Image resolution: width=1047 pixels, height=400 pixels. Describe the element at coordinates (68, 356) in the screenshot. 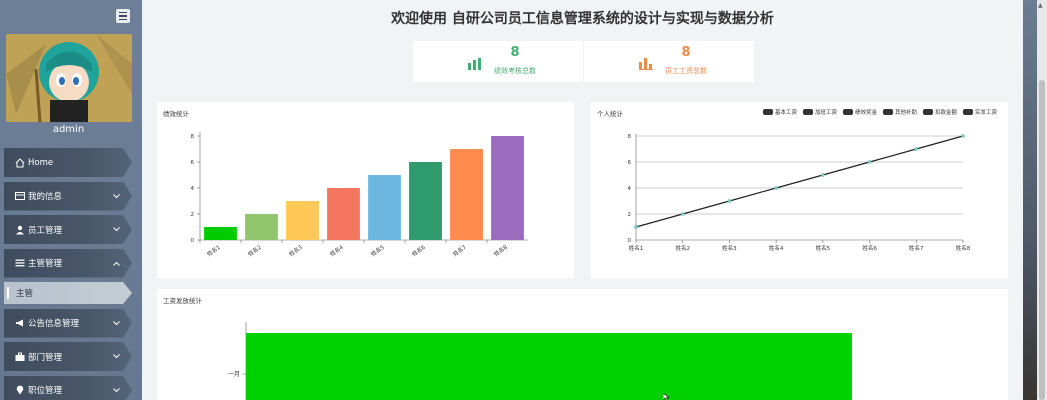

I see `sidebar-item-department: 部门管理` at that location.